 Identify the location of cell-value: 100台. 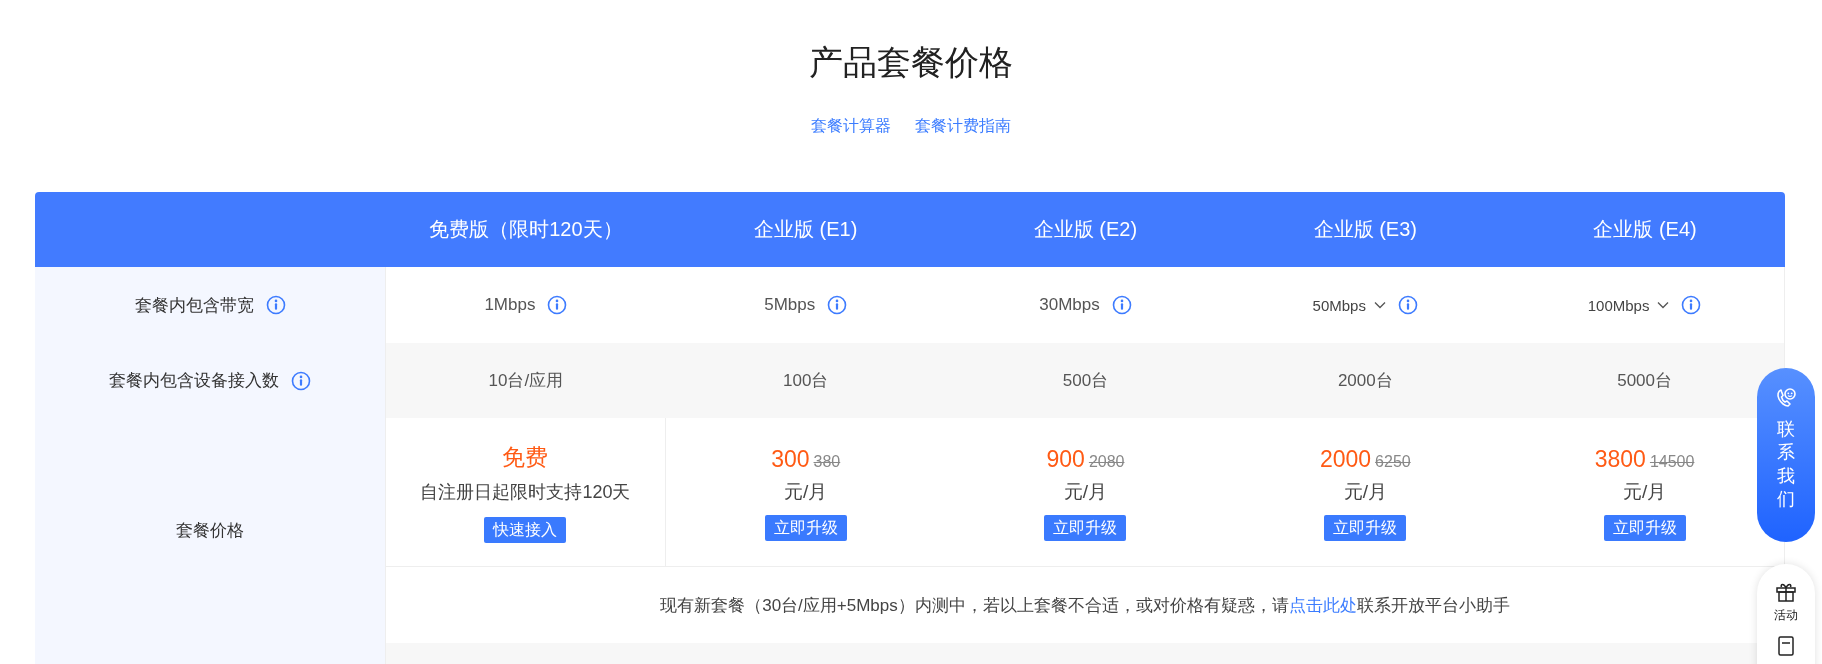
(806, 381).